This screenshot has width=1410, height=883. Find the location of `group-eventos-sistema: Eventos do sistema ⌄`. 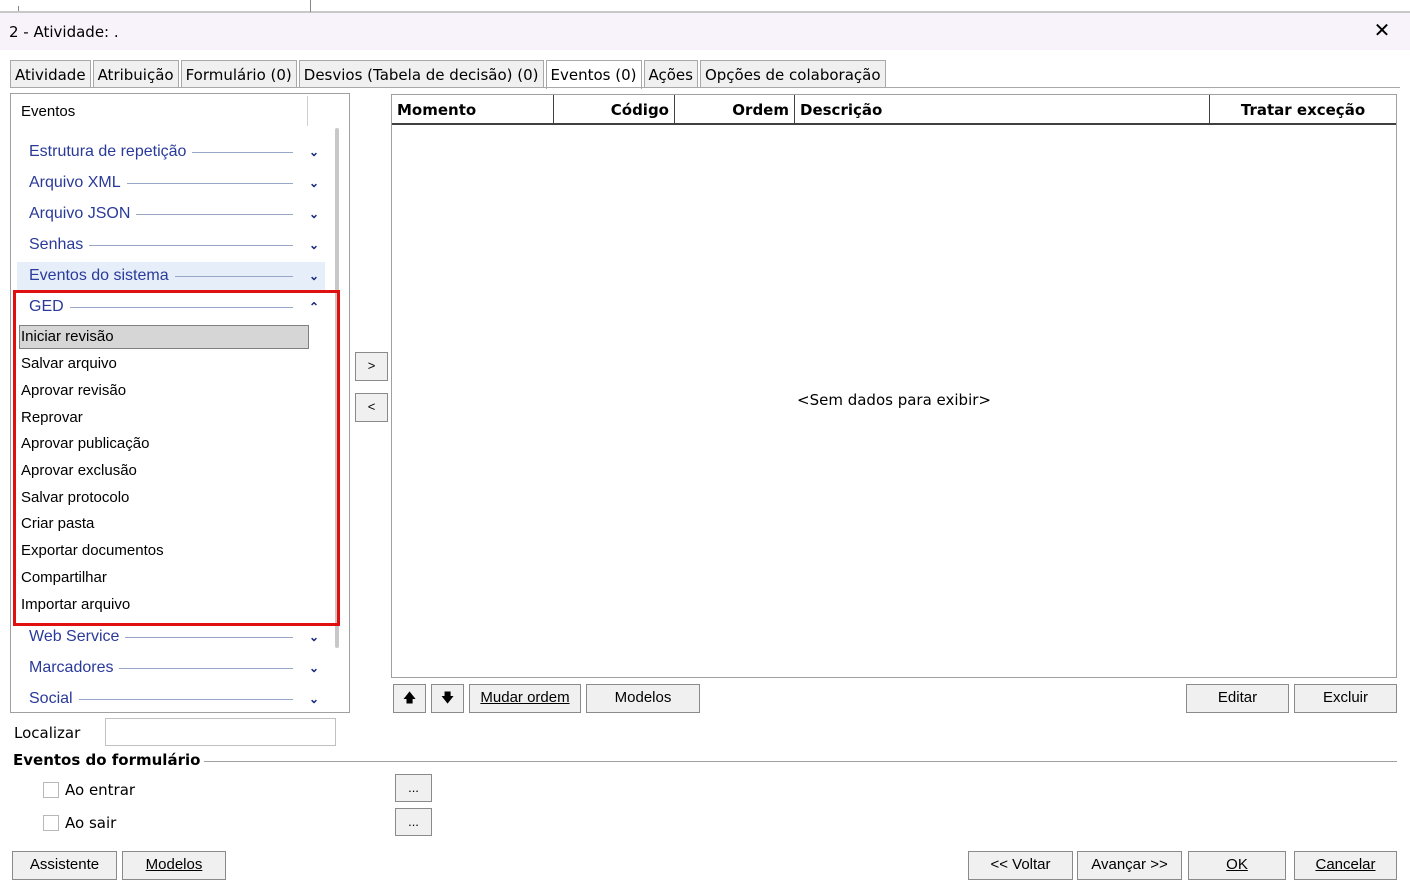

group-eventos-sistema: Eventos do sistema ⌄ is located at coordinates (171, 276).